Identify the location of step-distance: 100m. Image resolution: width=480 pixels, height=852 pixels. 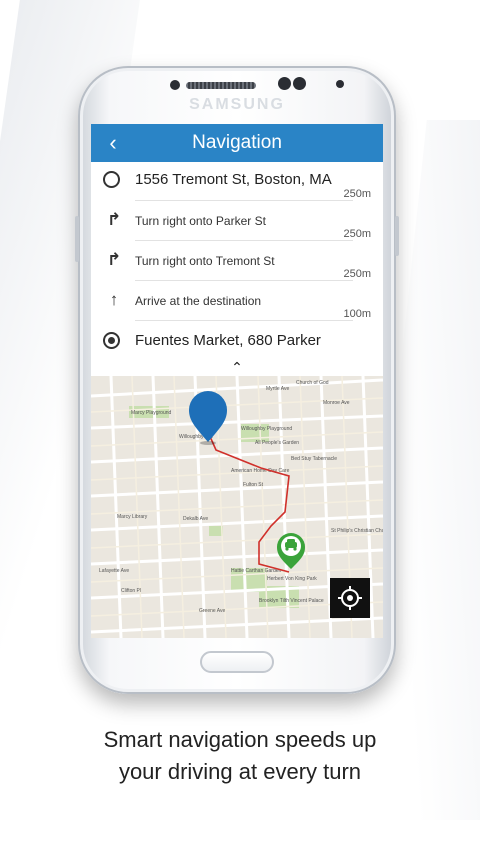
(357, 314).